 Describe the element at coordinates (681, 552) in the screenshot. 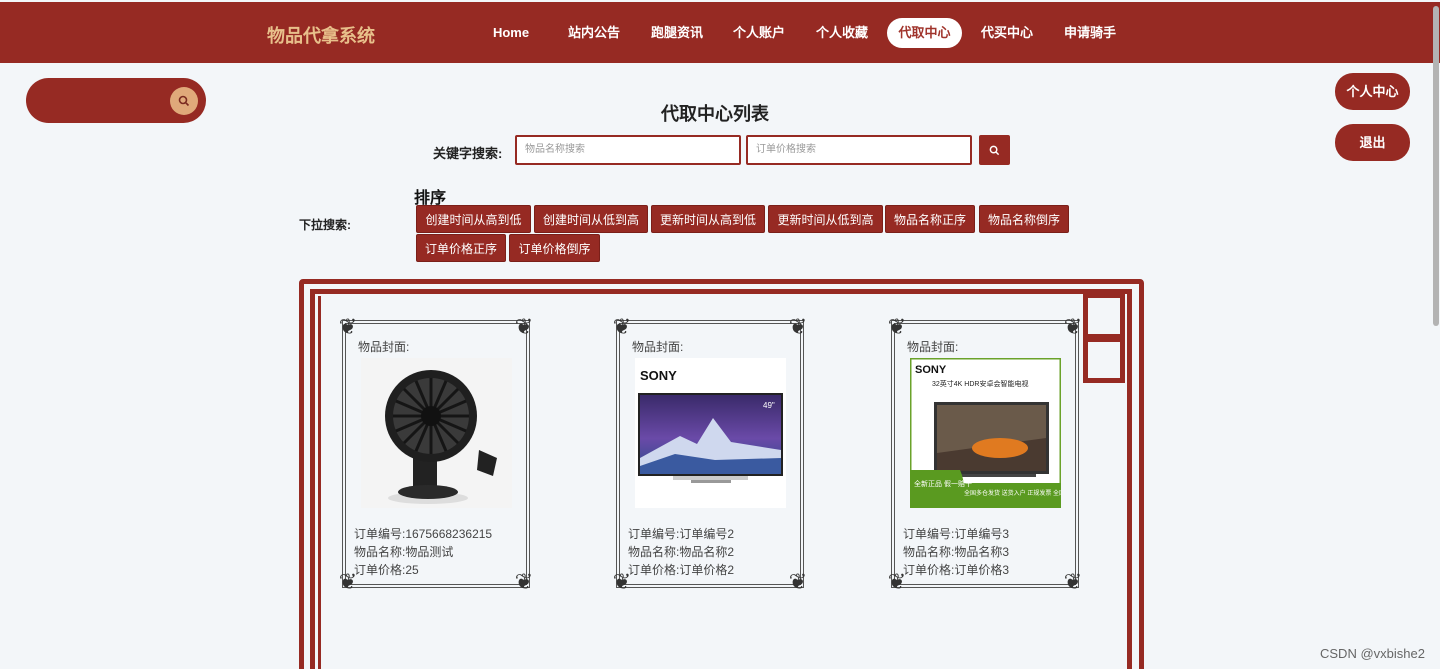

I see `item-name: 物品名称:物品名称2` at that location.